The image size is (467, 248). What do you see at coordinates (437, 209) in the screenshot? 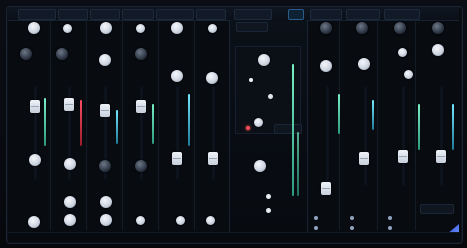
I see `bottom-right-button` at bounding box center [437, 209].